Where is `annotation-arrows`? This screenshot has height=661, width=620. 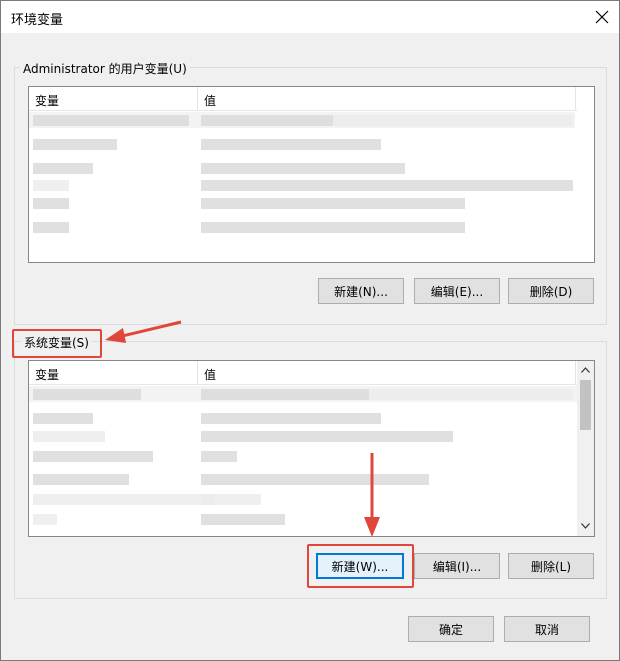
annotation-arrows is located at coordinates (242, 428).